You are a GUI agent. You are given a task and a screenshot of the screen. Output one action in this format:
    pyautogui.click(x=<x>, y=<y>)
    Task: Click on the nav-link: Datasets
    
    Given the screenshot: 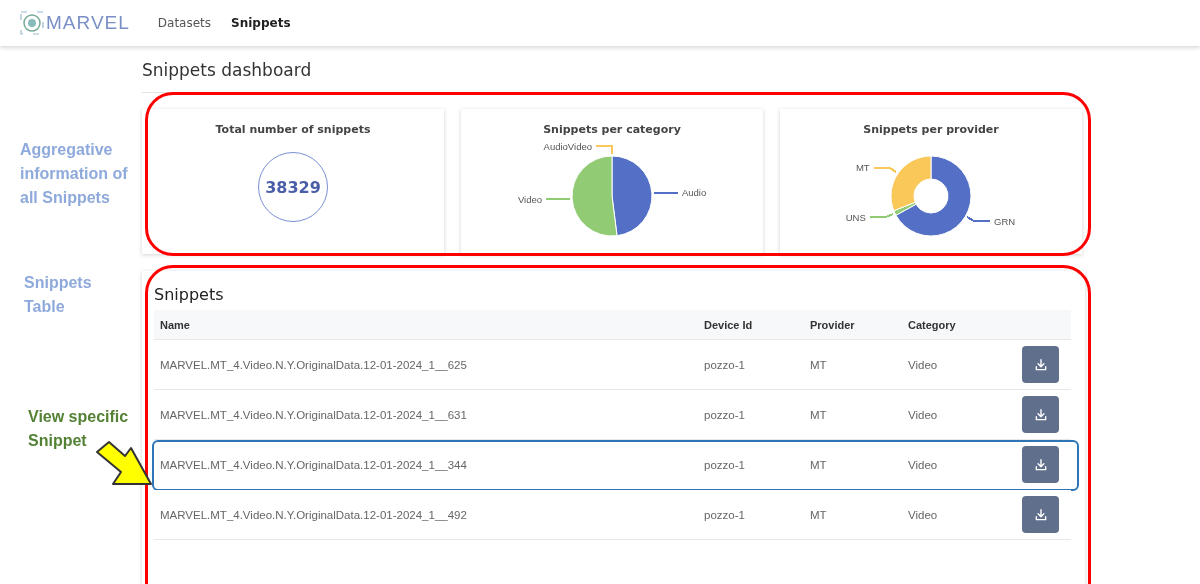 What is the action you would take?
    pyautogui.click(x=184, y=23)
    